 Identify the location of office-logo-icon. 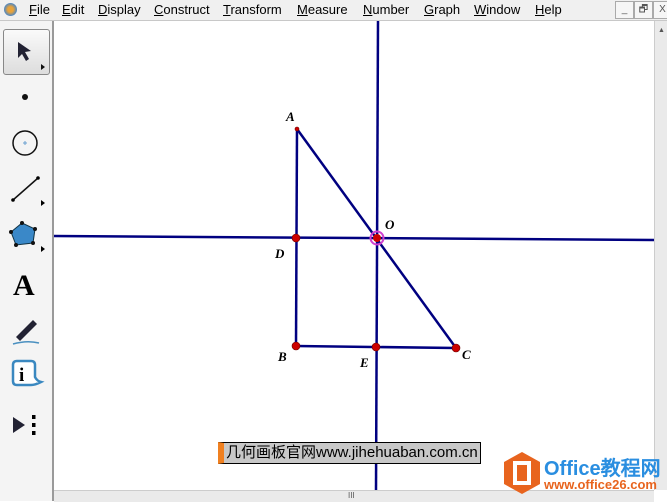
(522, 473).